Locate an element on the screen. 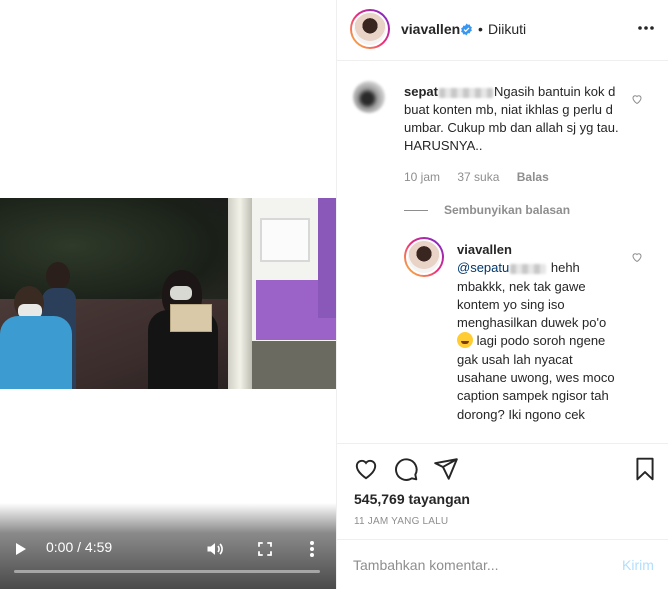  post-timestamp: 11 JAM YANG LALU is located at coordinates (401, 521).